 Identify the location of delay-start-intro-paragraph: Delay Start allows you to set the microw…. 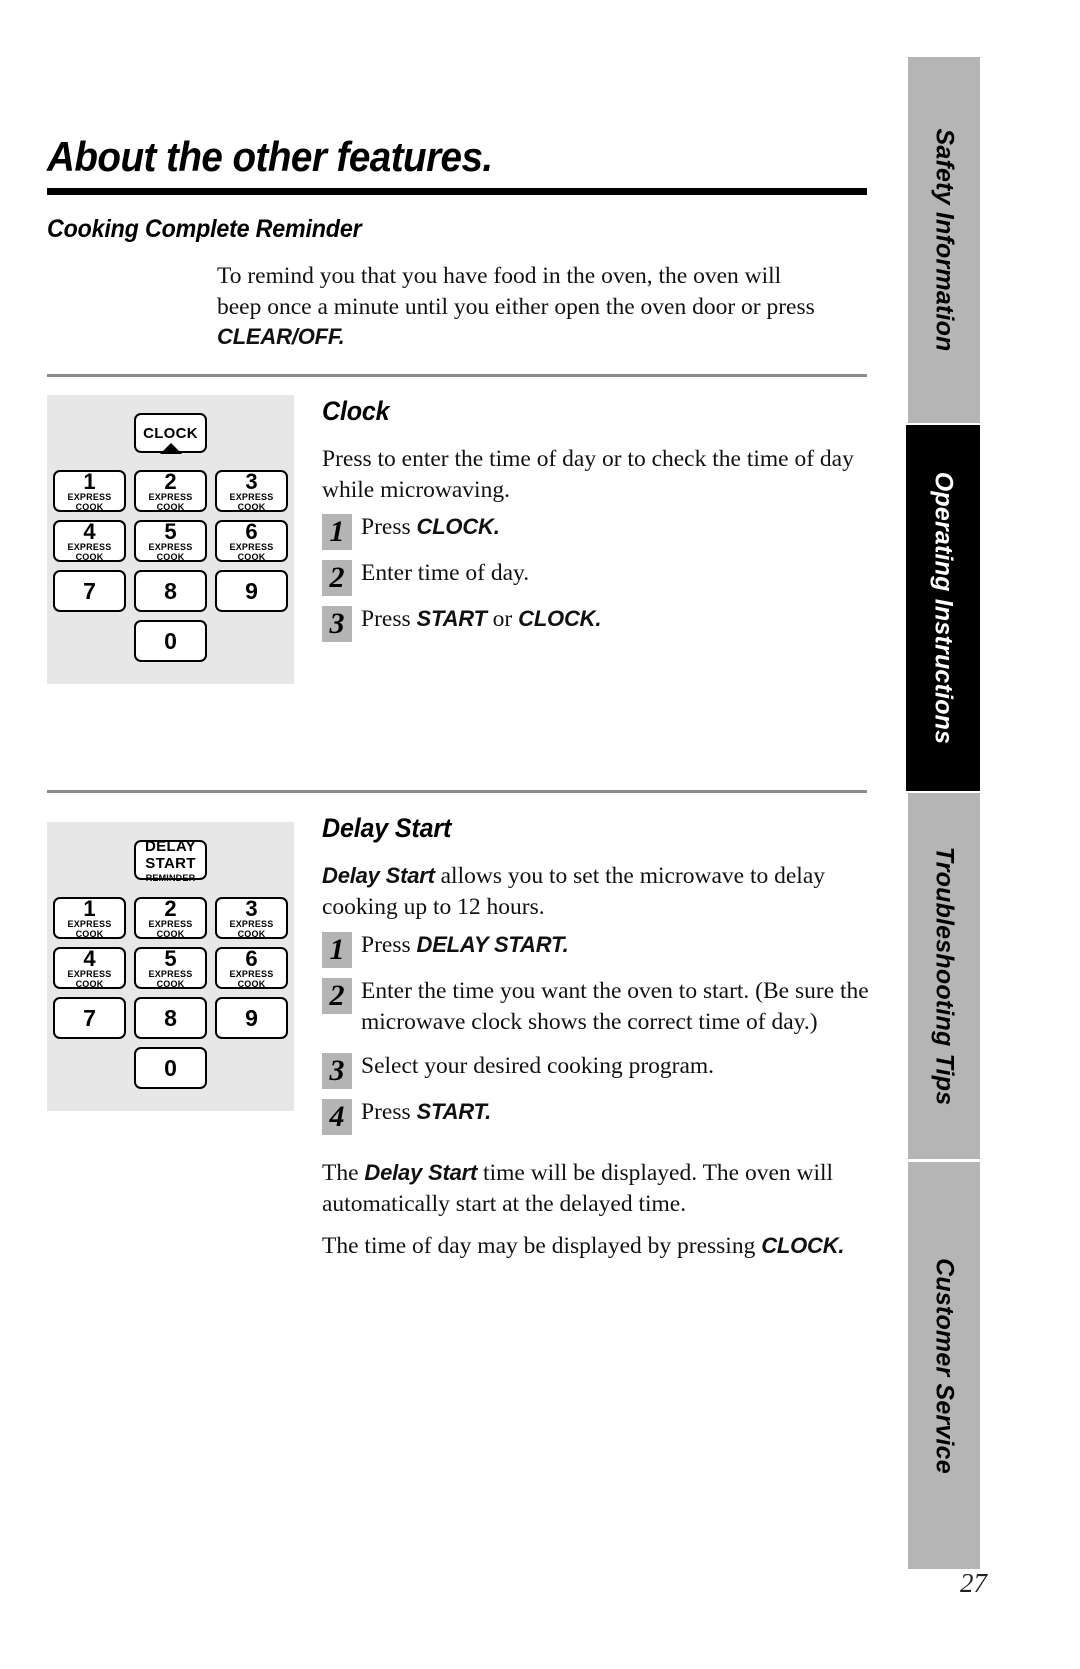
(602, 891).